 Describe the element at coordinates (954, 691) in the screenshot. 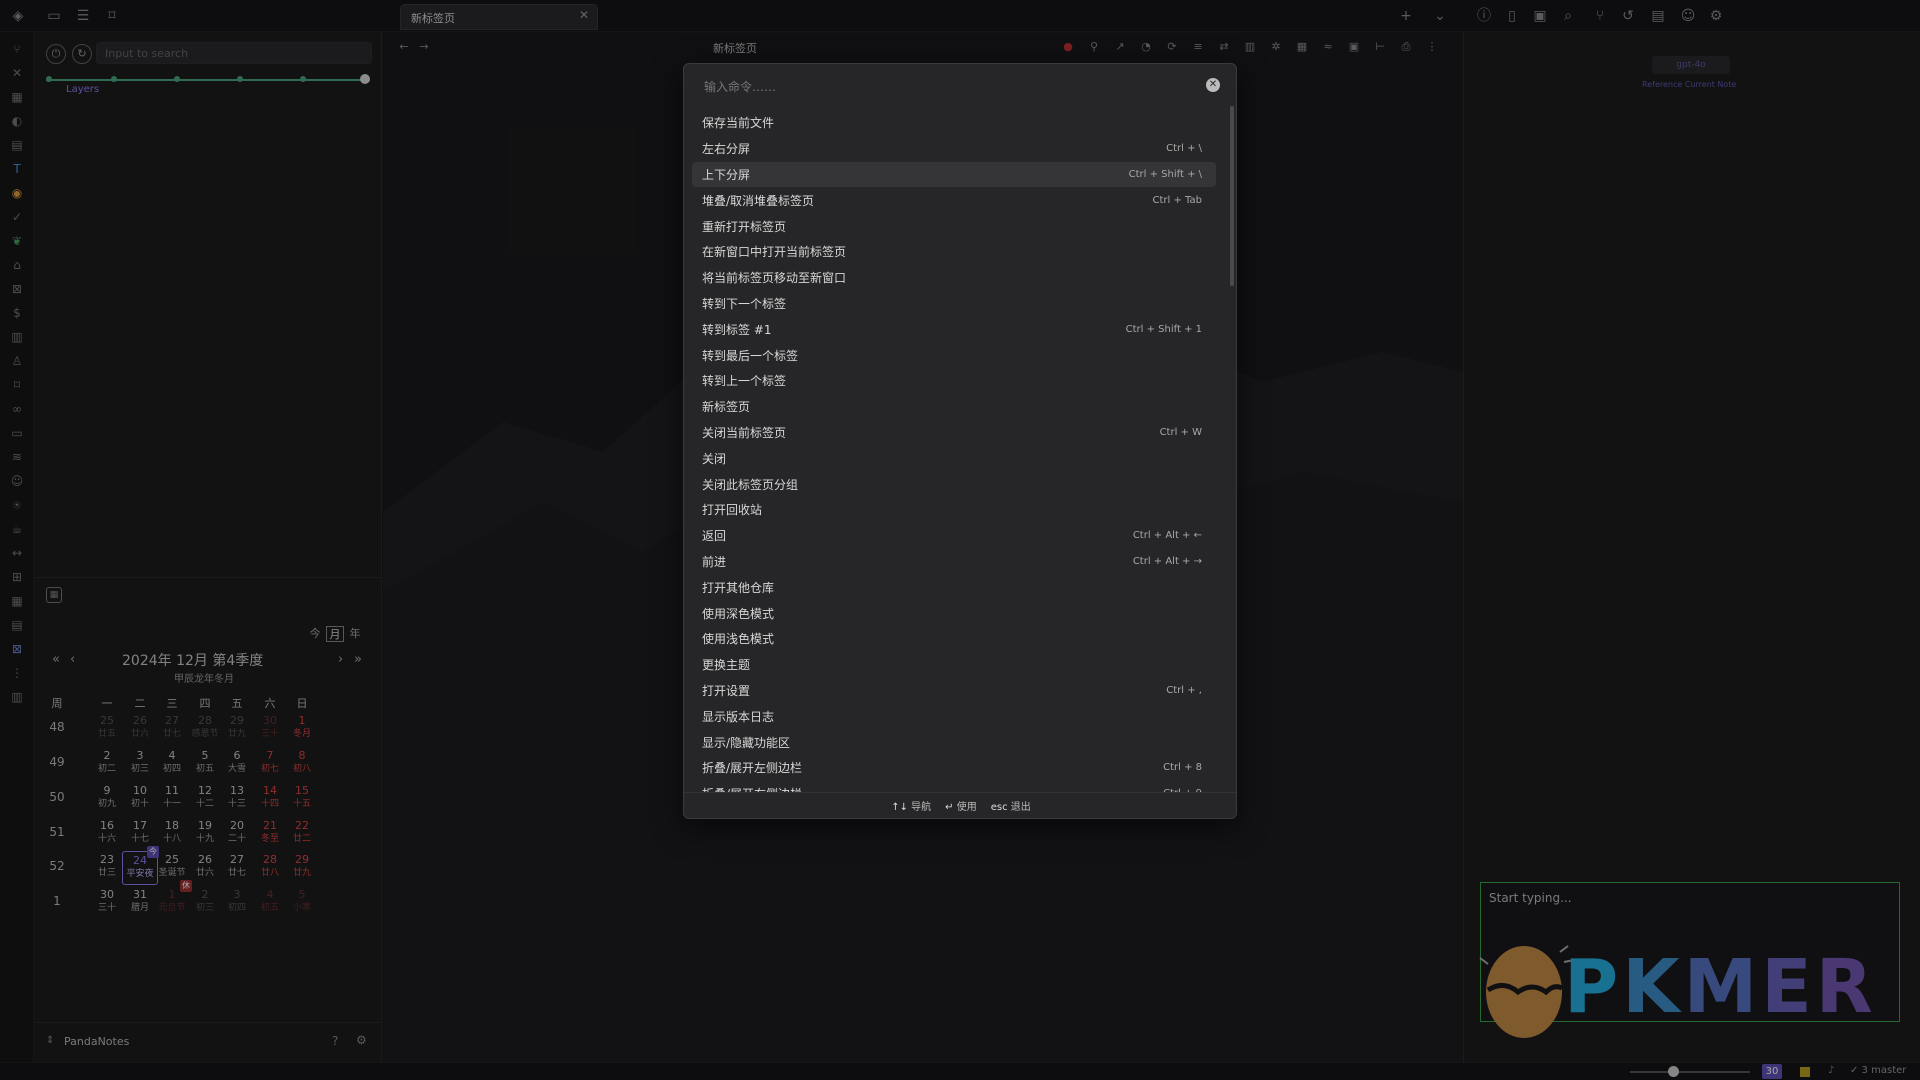

I see `command-item: 打开设置 Ctrl + ,` at that location.